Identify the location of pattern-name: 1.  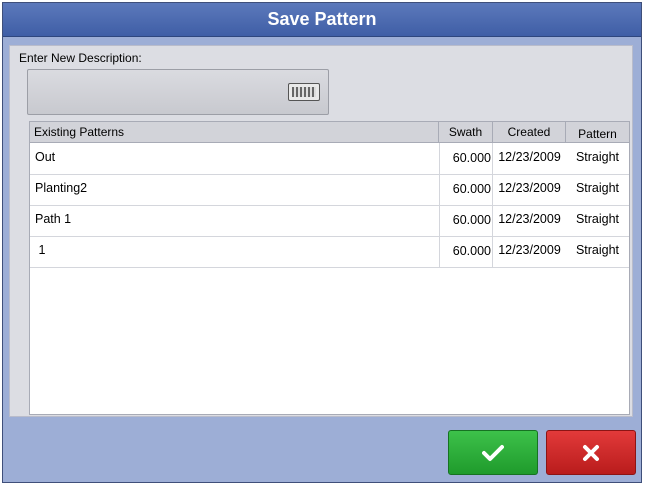
(40, 250).